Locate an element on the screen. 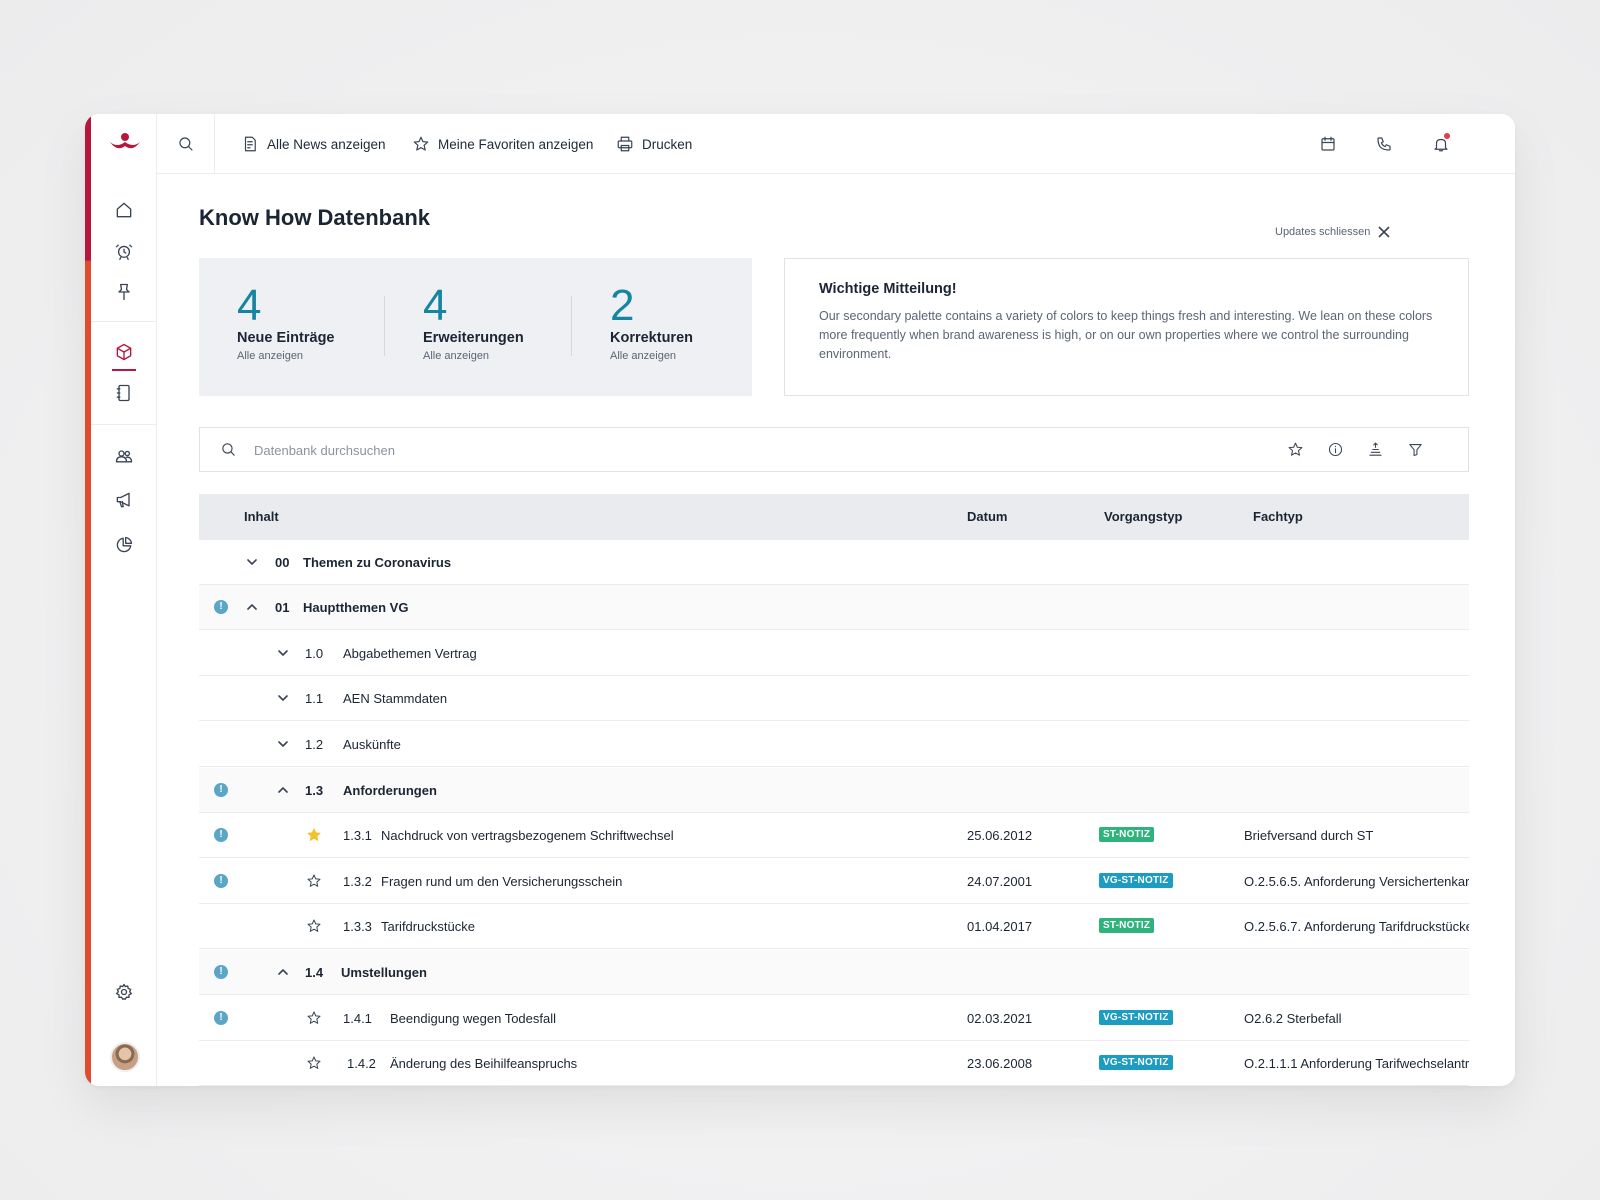 This screenshot has height=1200, width=1600. table-row: 1.2 Auskünfte is located at coordinates (834, 744).